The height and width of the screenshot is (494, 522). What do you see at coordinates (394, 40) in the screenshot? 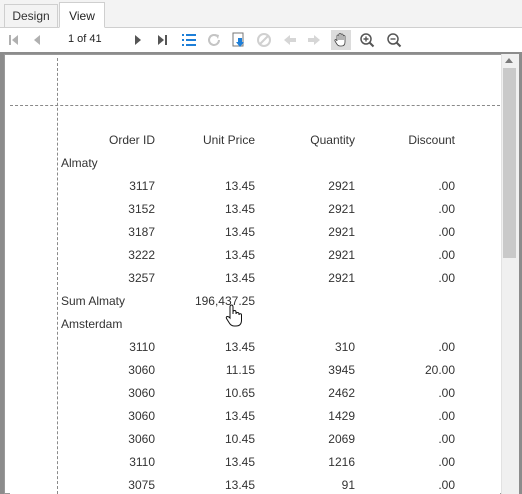
I see `zoom-out-icon` at bounding box center [394, 40].